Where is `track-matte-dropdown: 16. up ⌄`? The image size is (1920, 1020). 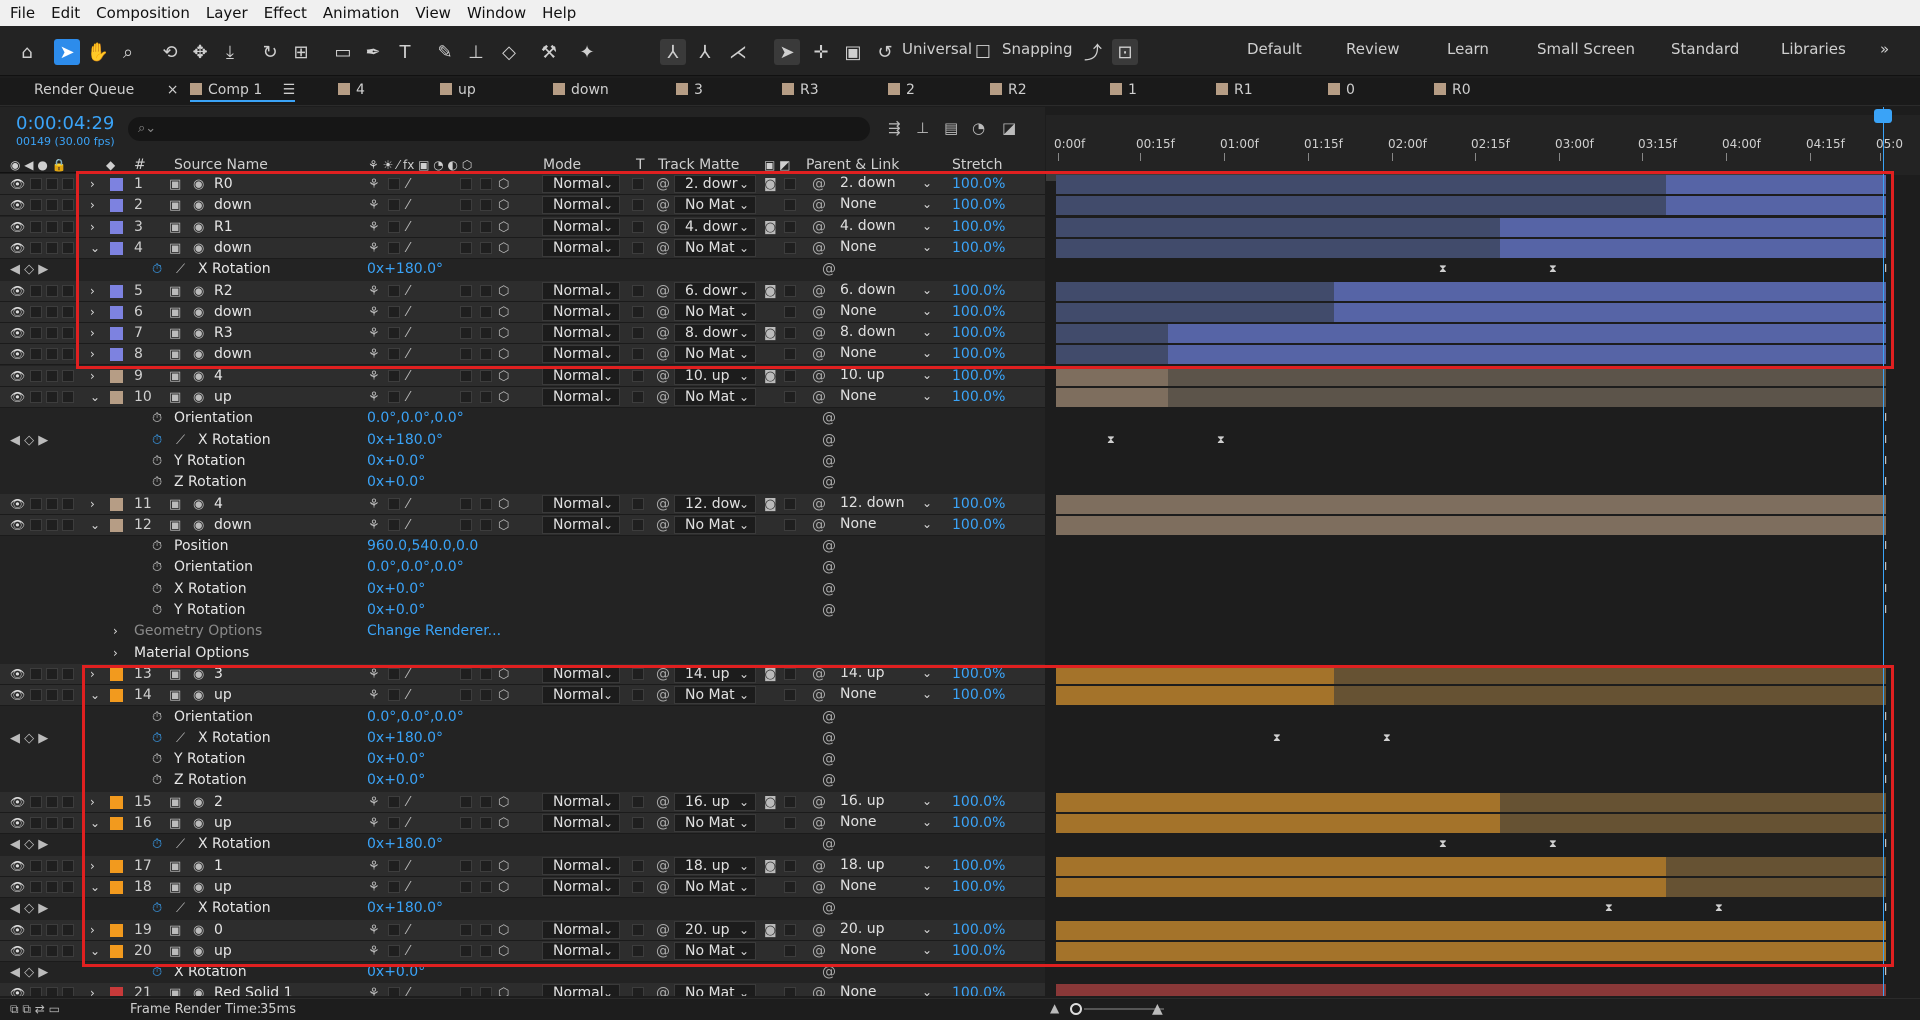 track-matte-dropdown: 16. up ⌄ is located at coordinates (715, 802).